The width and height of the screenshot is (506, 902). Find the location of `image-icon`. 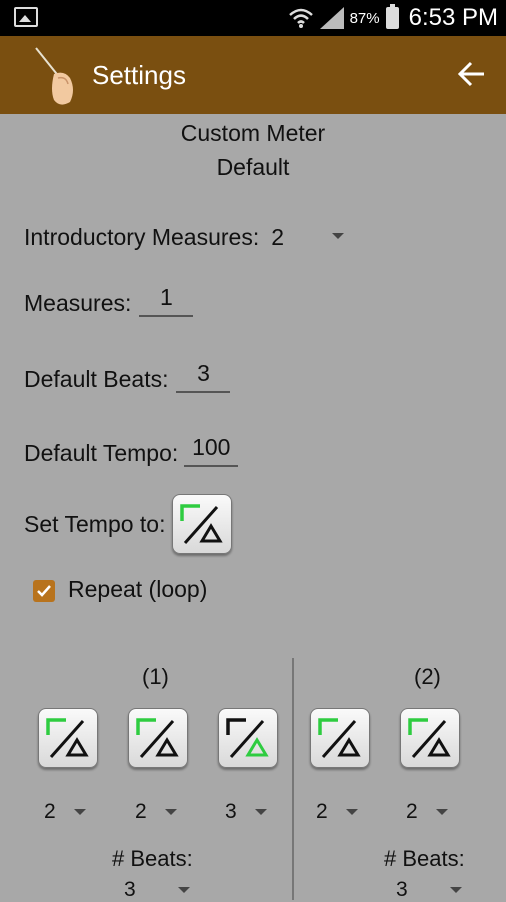

image-icon is located at coordinates (26, 17).